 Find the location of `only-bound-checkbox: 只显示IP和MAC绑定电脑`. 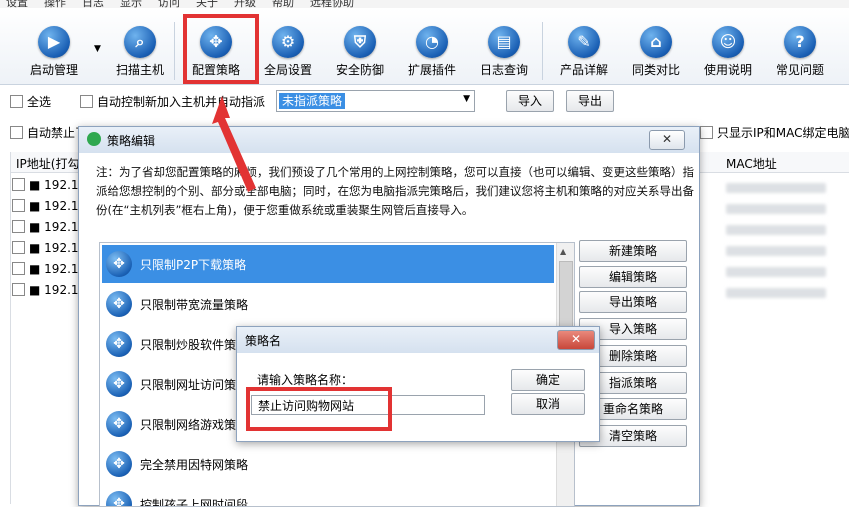

only-bound-checkbox: 只显示IP和MAC绑定电脑 is located at coordinates (774, 132).